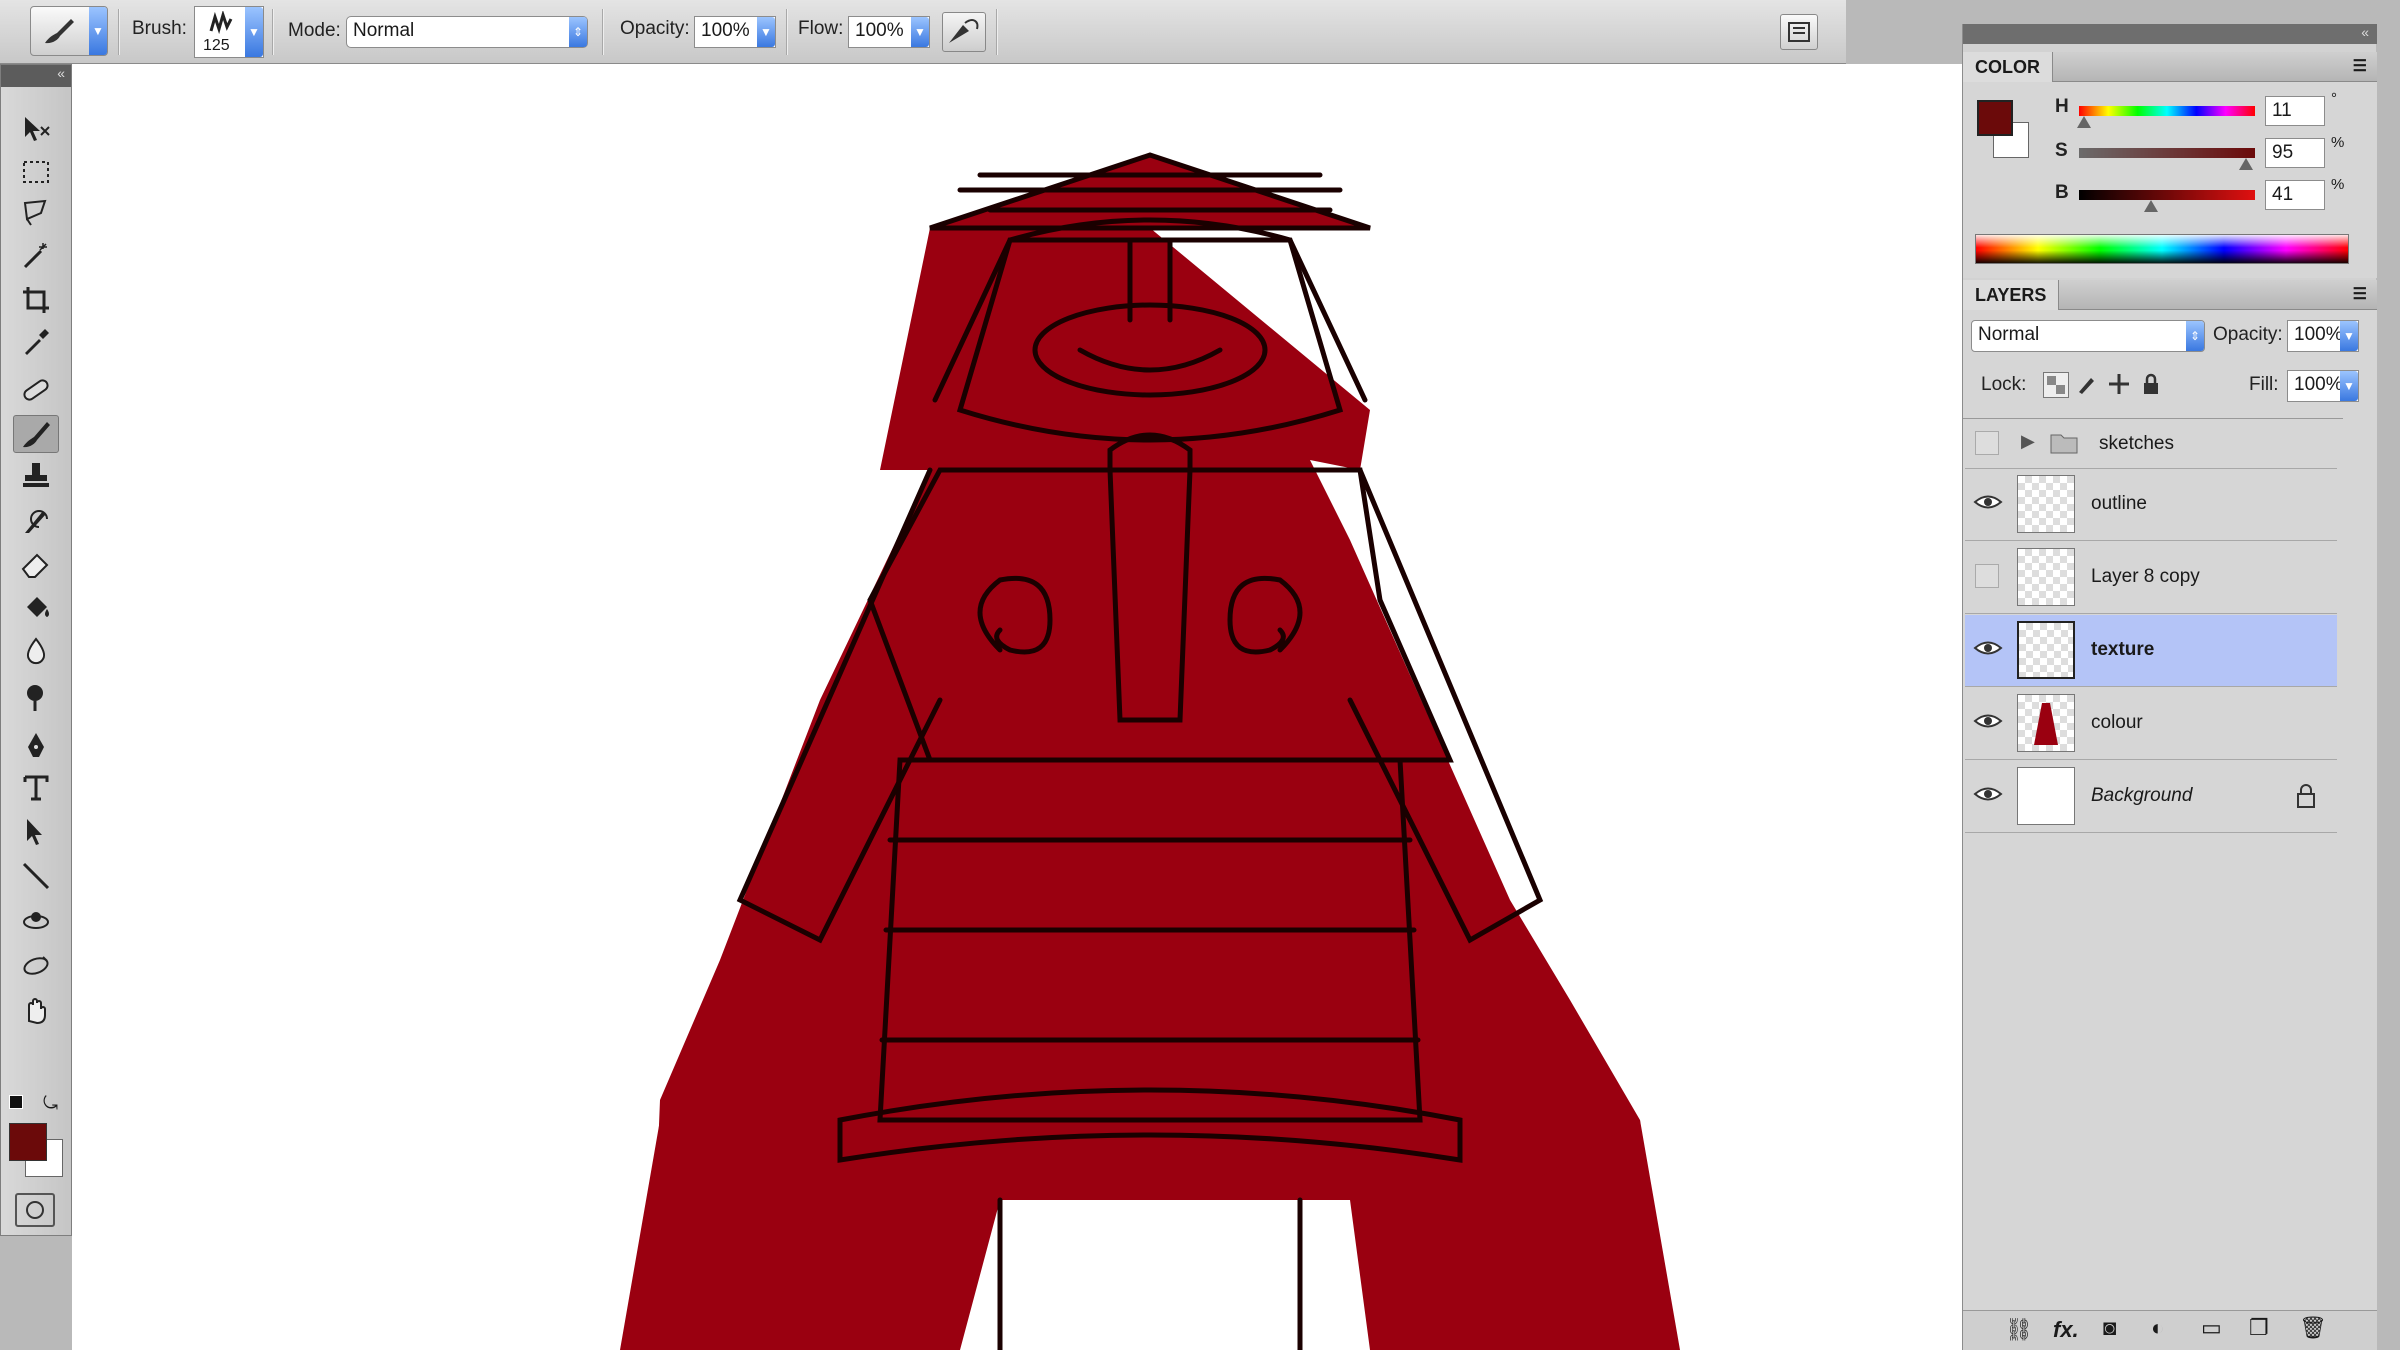 This screenshot has width=2400, height=1350. I want to click on fx-icon: fx., so click(2066, 1330).